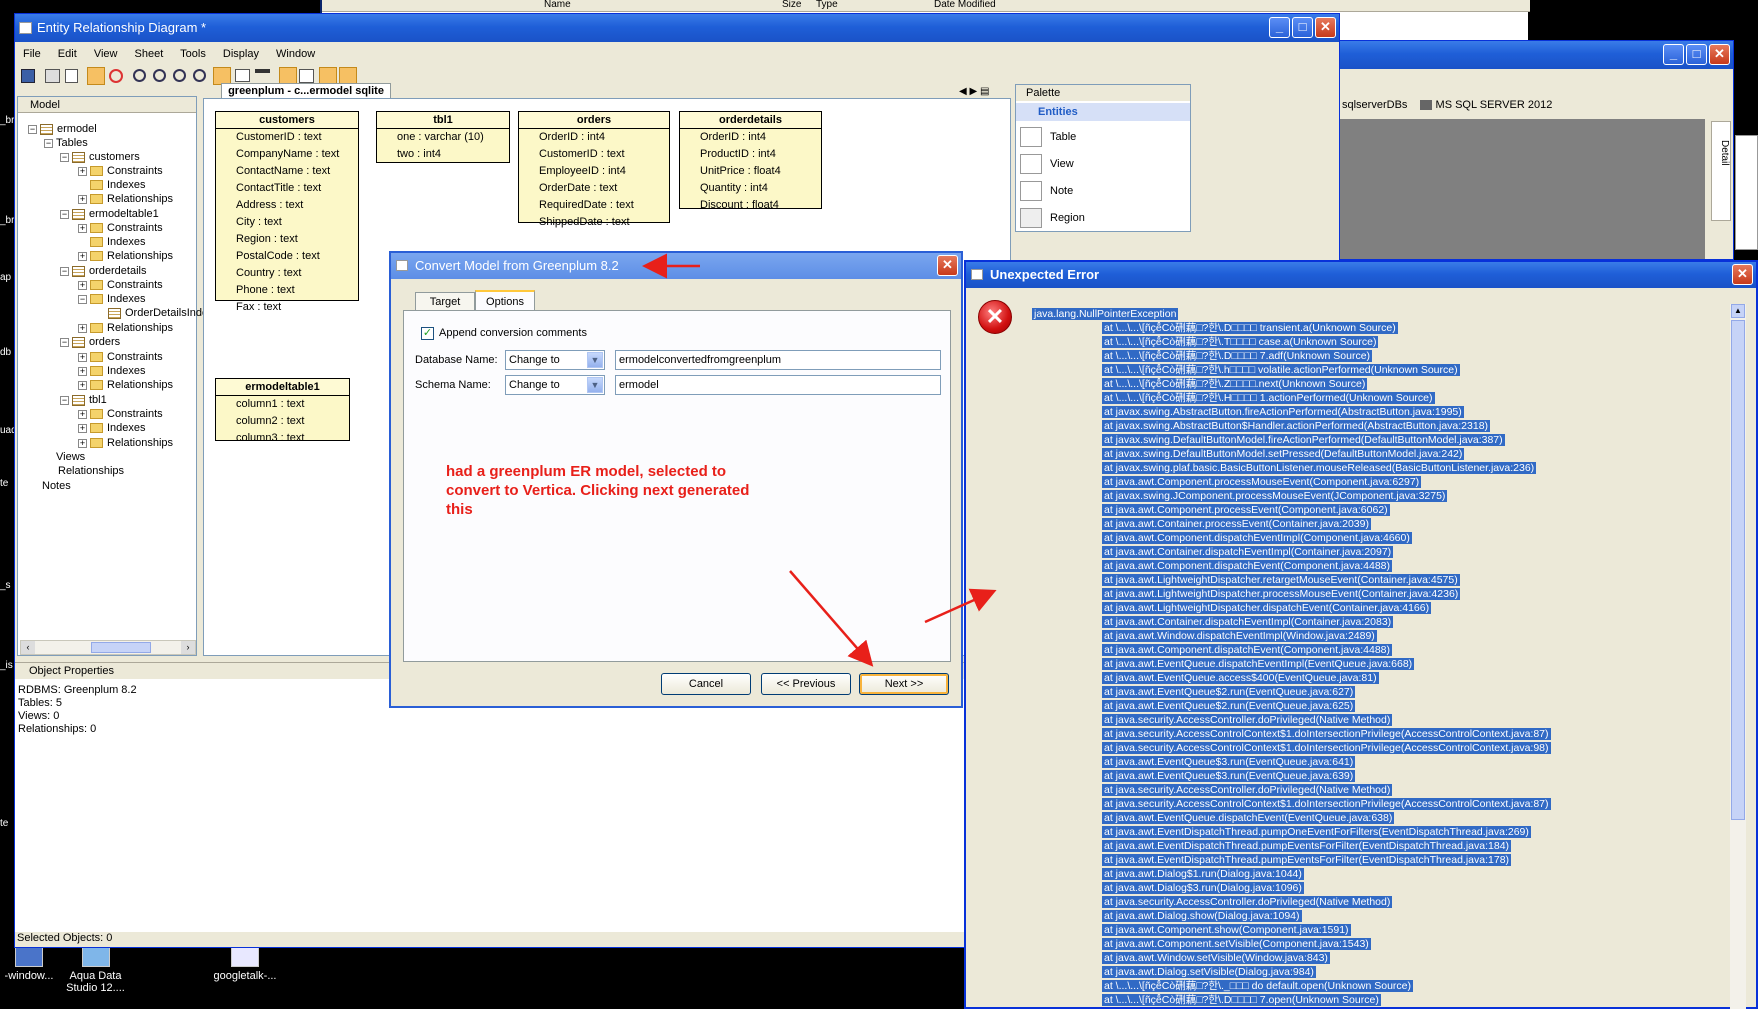  Describe the element at coordinates (287, 154) in the screenshot. I see `entity-field: CompanyName : text` at that location.